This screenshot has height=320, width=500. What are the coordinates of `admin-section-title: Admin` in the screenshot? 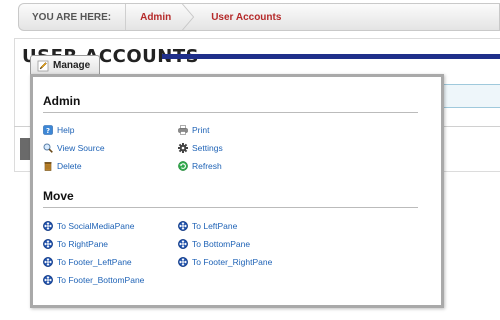 It's located at (62, 101).